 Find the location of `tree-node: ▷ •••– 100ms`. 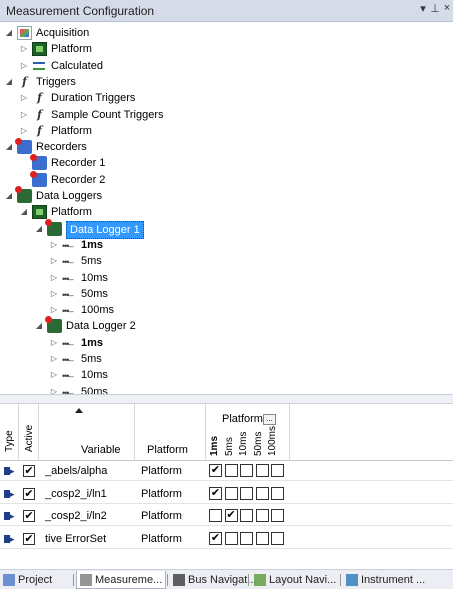

tree-node: ▷ •••– 100ms is located at coordinates (226, 310).